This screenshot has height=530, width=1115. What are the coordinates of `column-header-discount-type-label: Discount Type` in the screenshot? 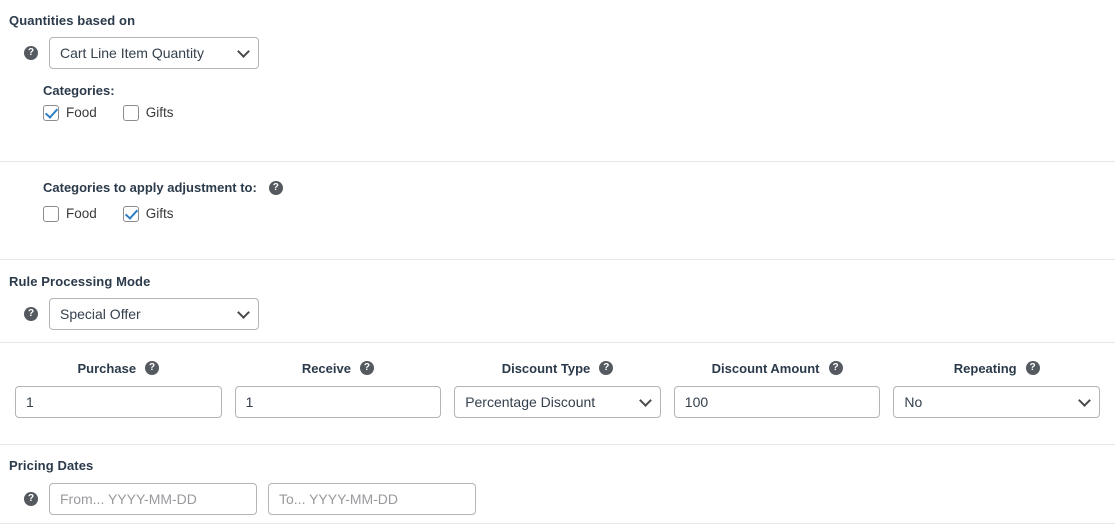 It's located at (546, 368).